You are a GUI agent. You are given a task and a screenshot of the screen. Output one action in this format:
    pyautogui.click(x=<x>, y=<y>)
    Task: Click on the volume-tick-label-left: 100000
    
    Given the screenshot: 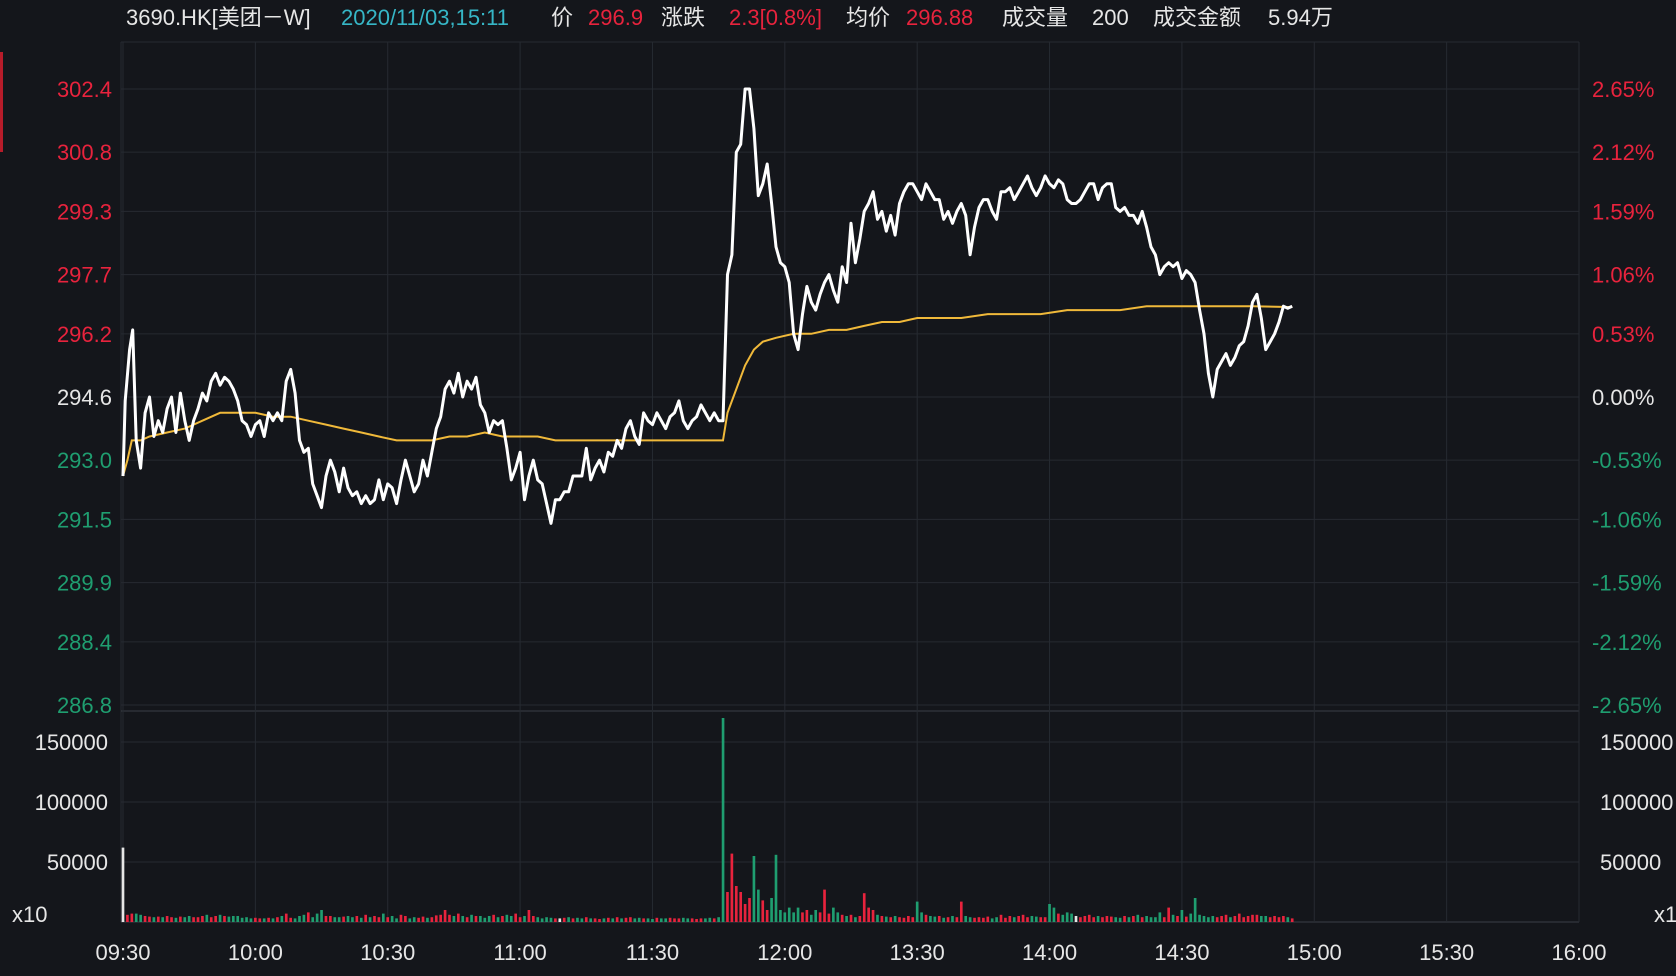 What is the action you would take?
    pyautogui.click(x=71, y=802)
    